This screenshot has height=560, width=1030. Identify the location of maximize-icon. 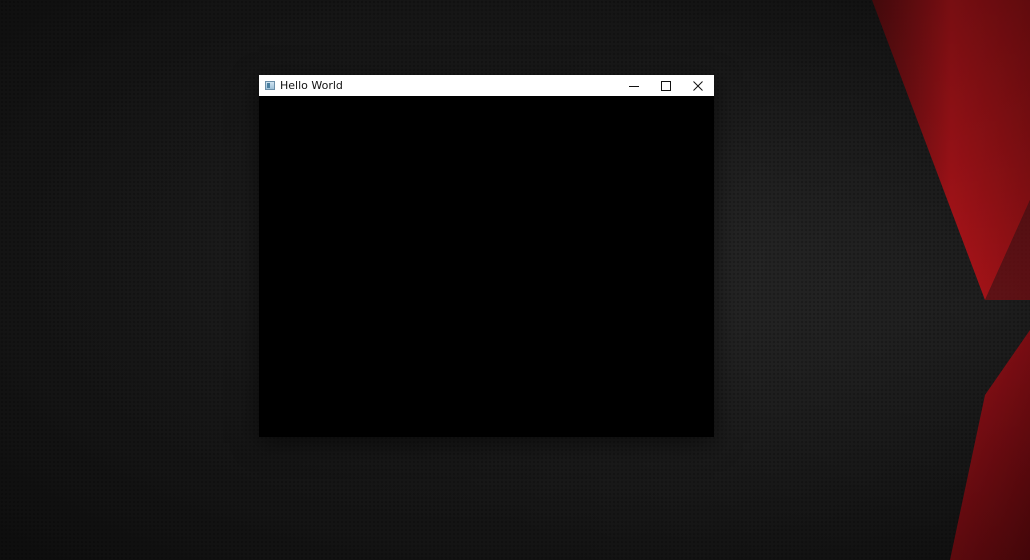
(666, 85).